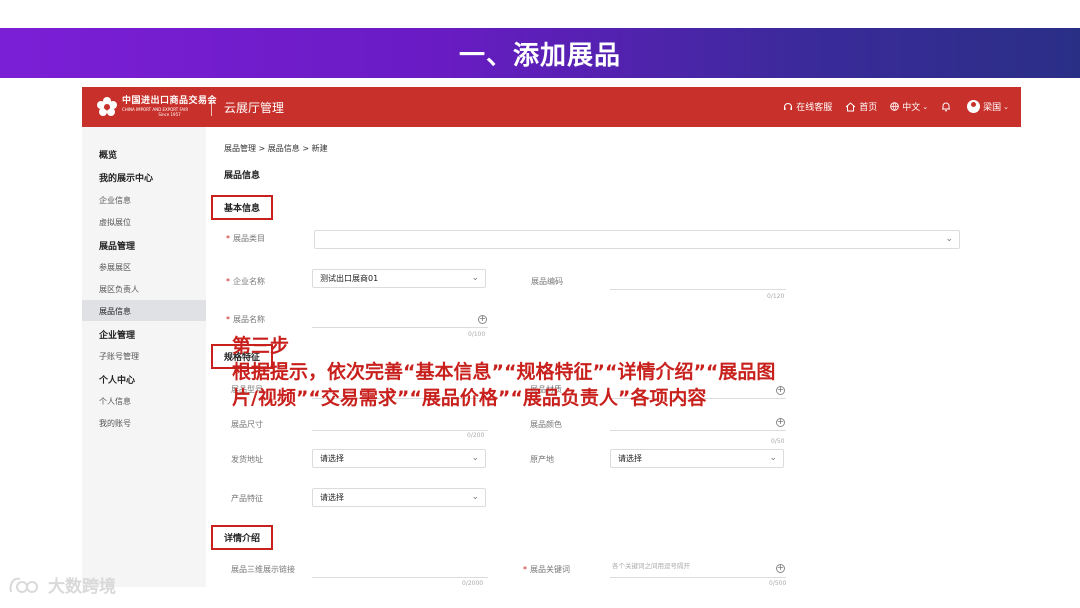 The width and height of the screenshot is (1080, 608). Describe the element at coordinates (476, 435) in the screenshot. I see `size-counter: 0/200` at that location.